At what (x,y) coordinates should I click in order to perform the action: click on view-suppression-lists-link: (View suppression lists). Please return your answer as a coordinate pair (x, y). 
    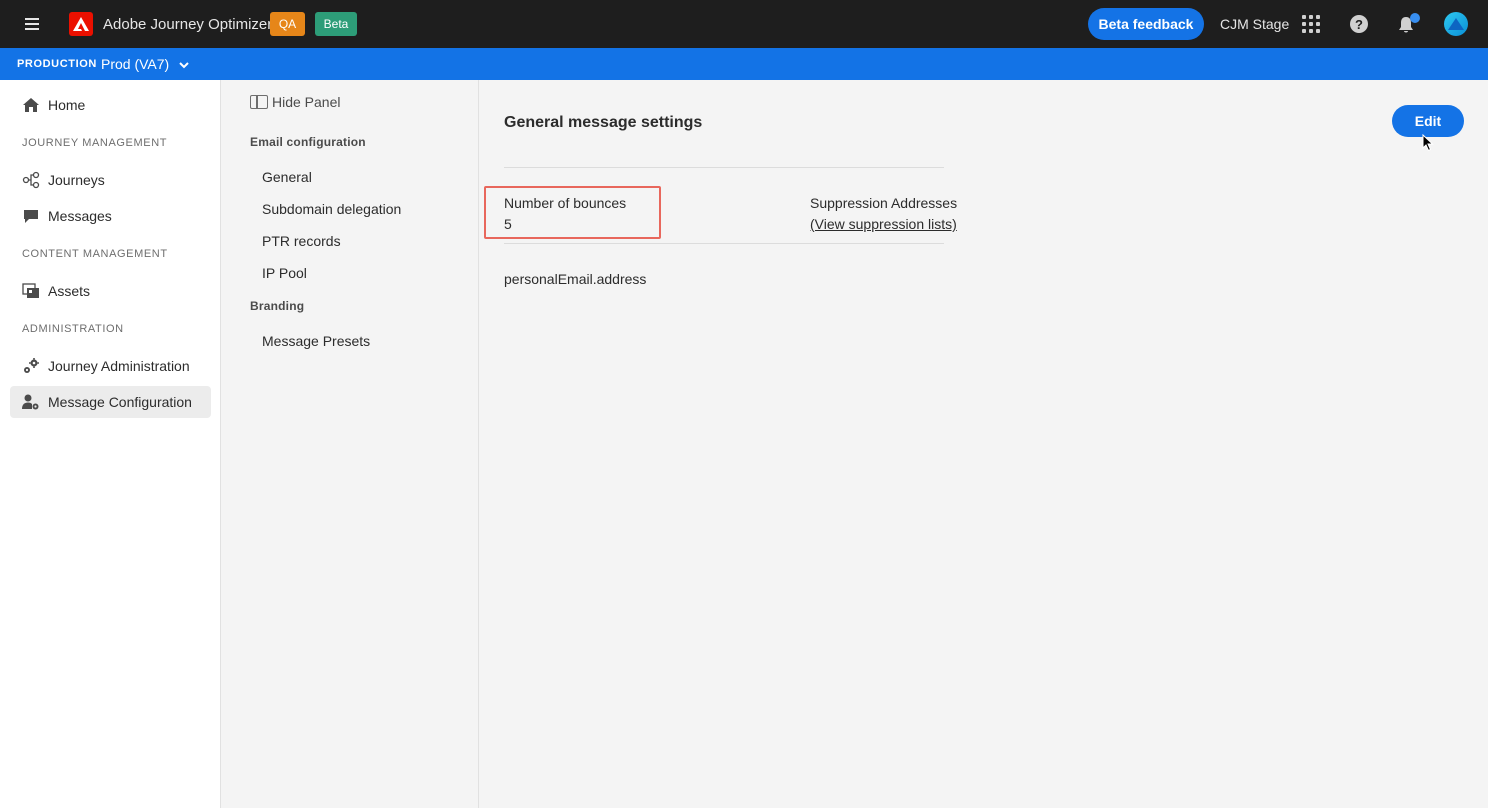
    Looking at the image, I should click on (883, 224).